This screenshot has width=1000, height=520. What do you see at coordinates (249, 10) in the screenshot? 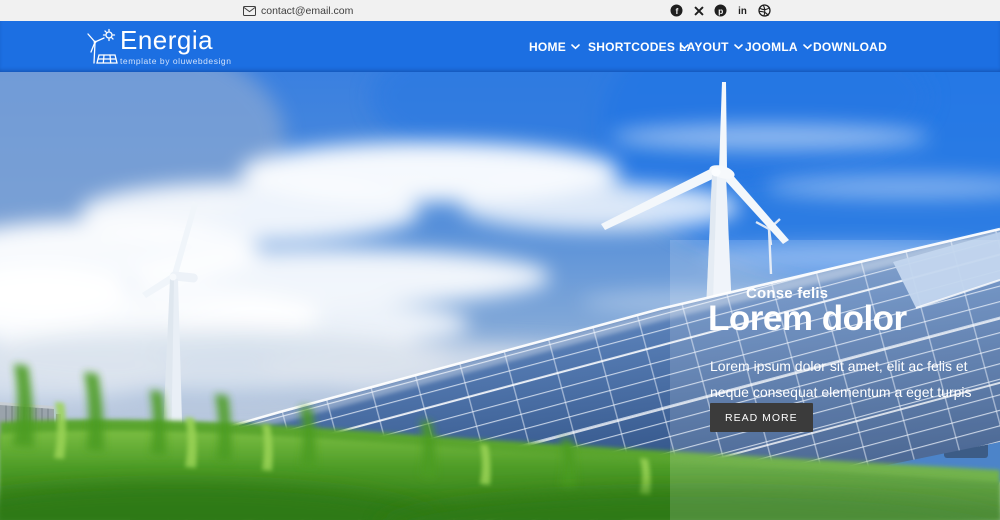
I see `envelope-icon` at bounding box center [249, 10].